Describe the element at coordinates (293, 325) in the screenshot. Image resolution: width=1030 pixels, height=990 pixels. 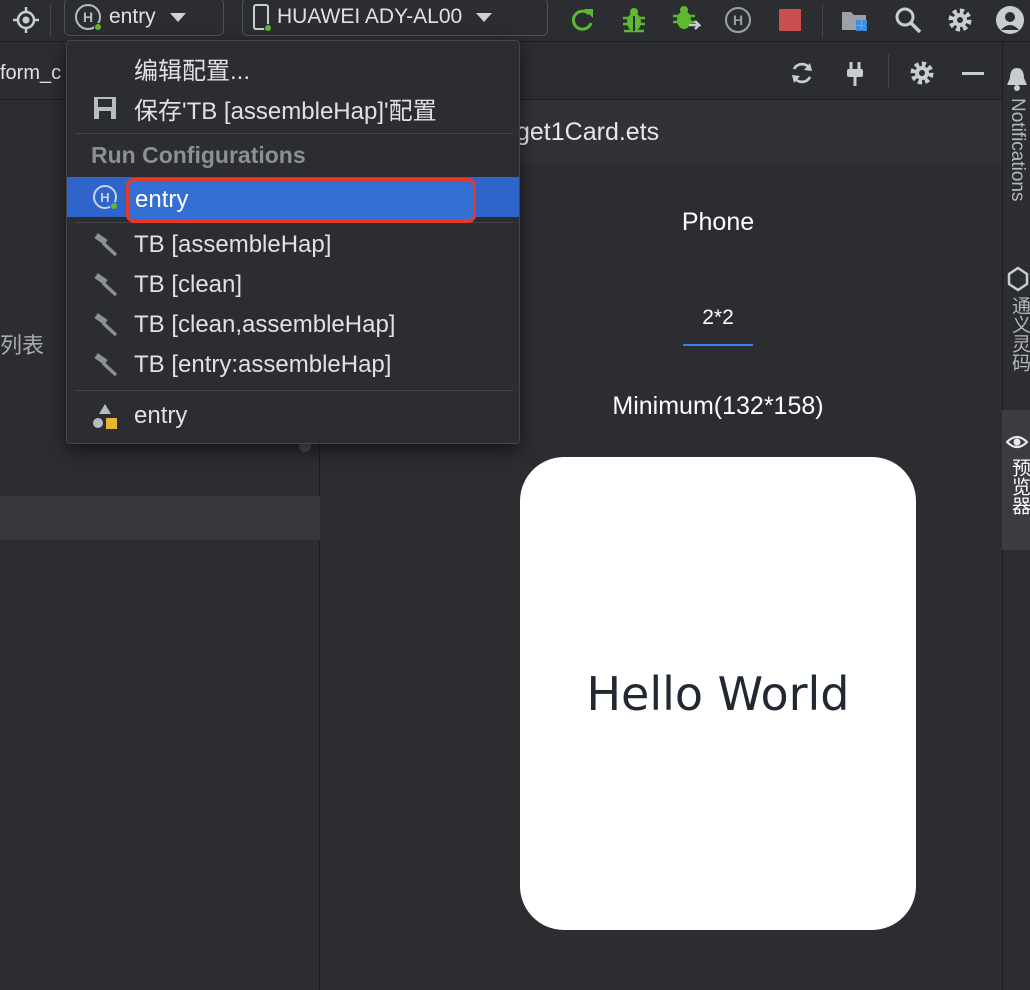
I see `menu-item-tb-clean-assemblehap: TB [clean,assembleHap]` at that location.